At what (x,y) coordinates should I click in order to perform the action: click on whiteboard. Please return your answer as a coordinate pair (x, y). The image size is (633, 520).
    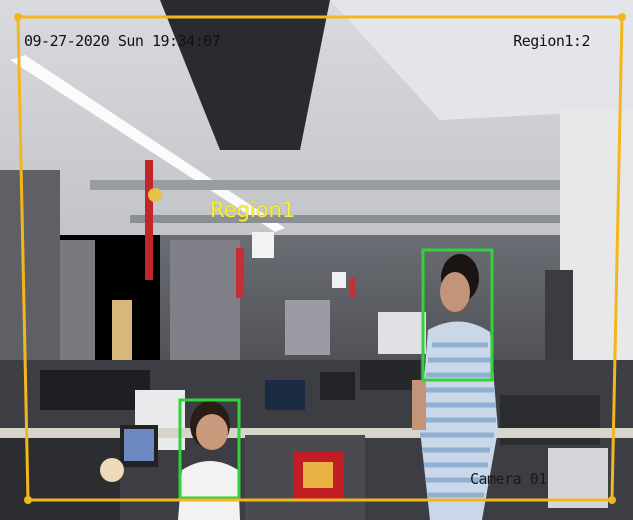
    Looking at the image, I should click on (402, 333).